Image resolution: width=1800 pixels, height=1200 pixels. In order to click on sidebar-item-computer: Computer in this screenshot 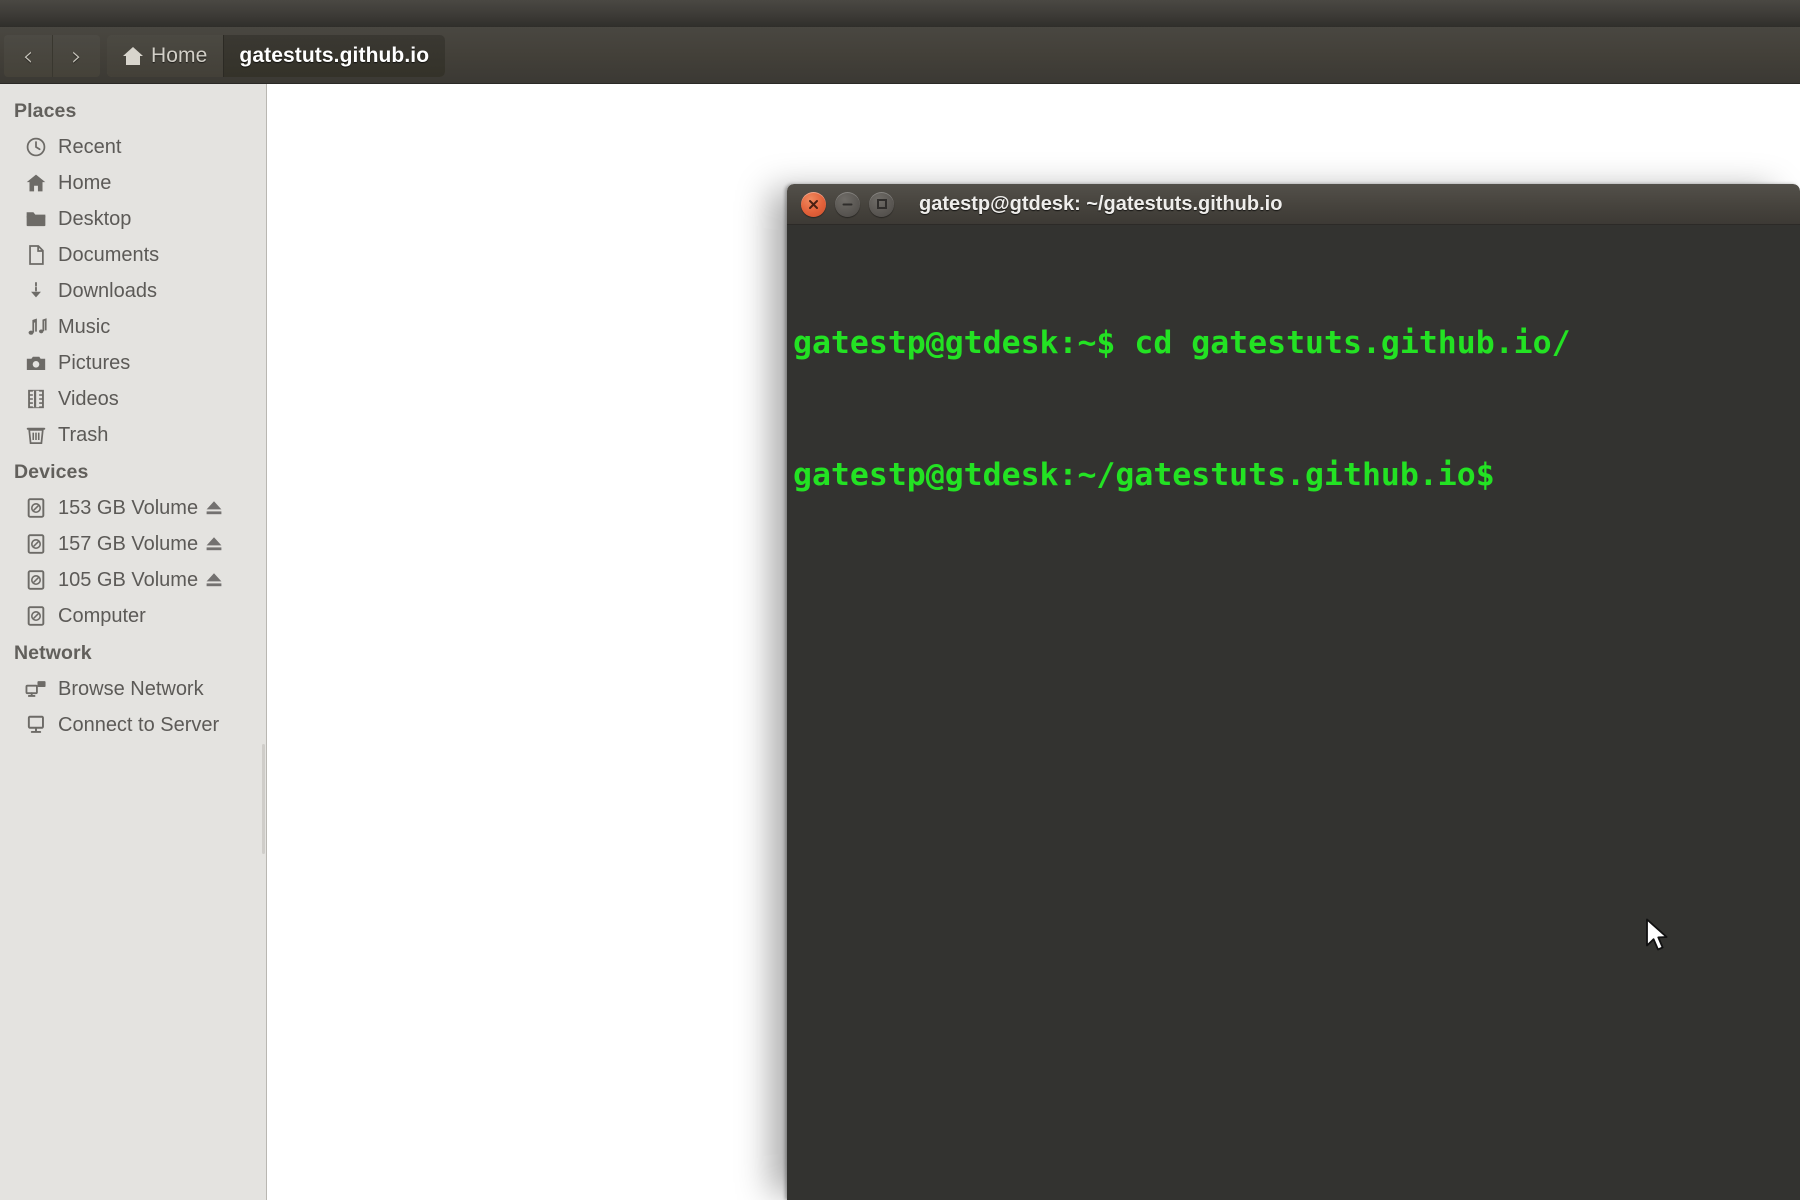, I will do `click(133, 616)`.